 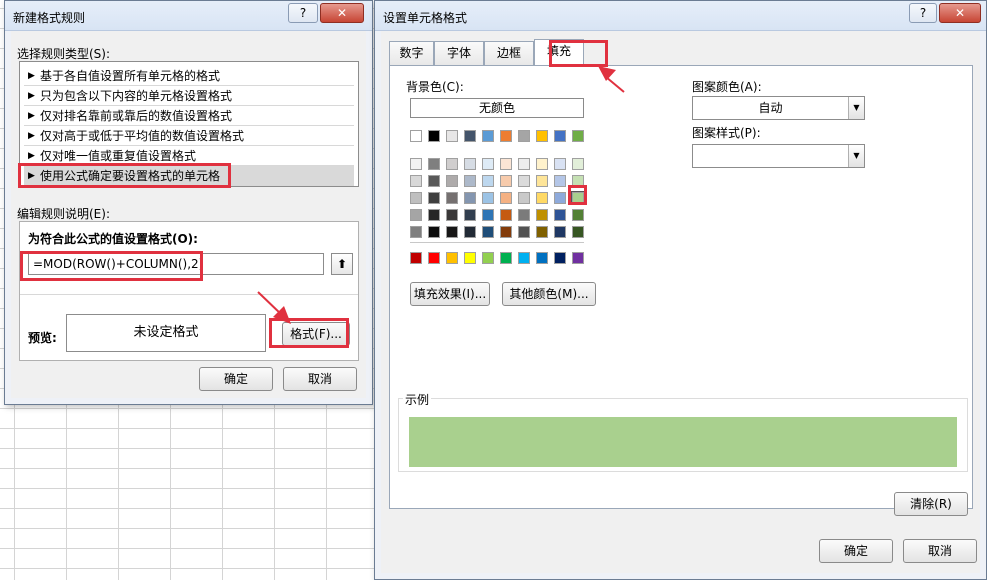 I want to click on formula-input: =MOD(ROW()+COLUMN(),2), so click(x=176, y=264).